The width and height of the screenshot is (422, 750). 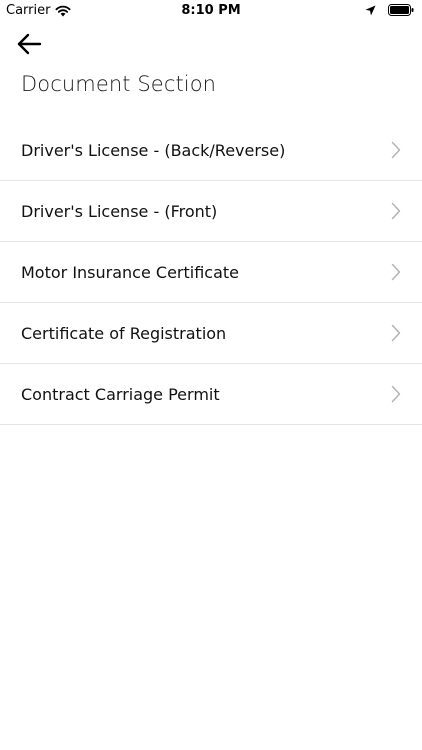 What do you see at coordinates (401, 10) in the screenshot?
I see `battery-icon` at bounding box center [401, 10].